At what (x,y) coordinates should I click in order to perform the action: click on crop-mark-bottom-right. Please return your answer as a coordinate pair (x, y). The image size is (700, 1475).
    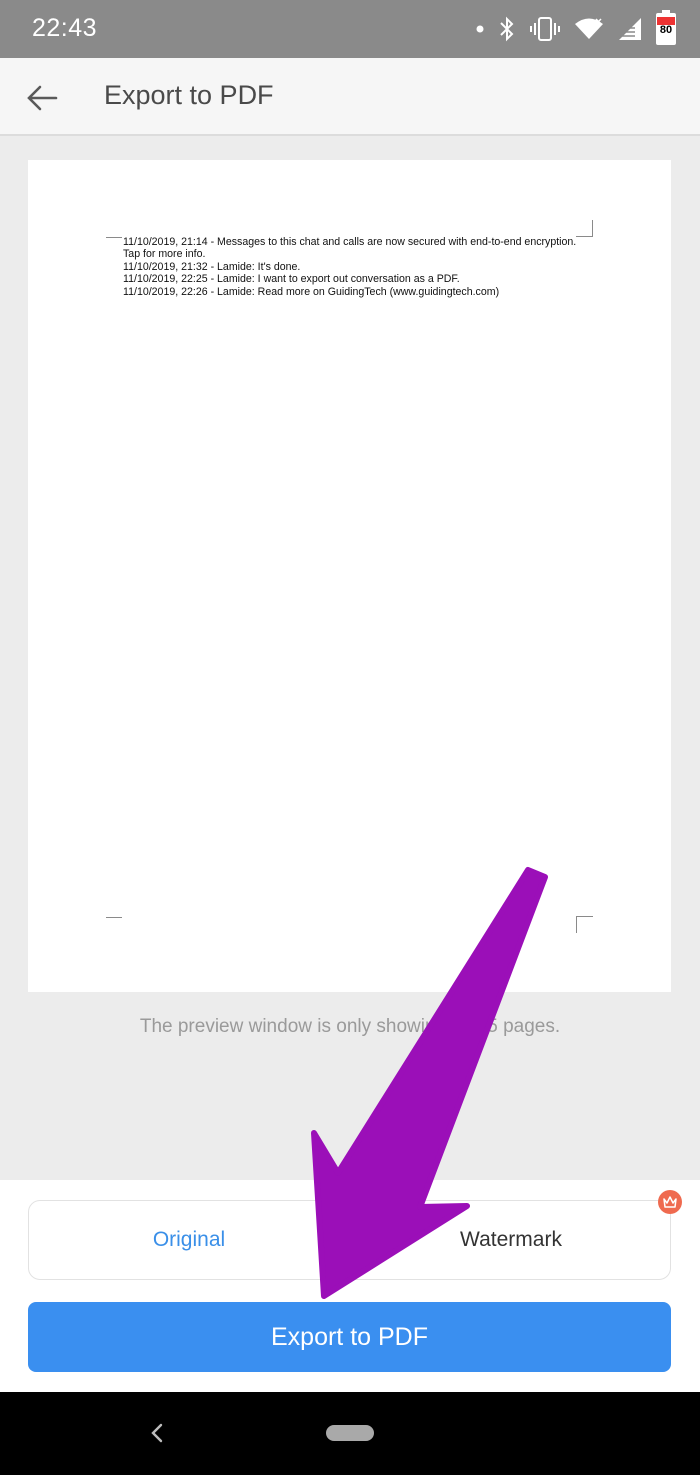
    Looking at the image, I should click on (584, 924).